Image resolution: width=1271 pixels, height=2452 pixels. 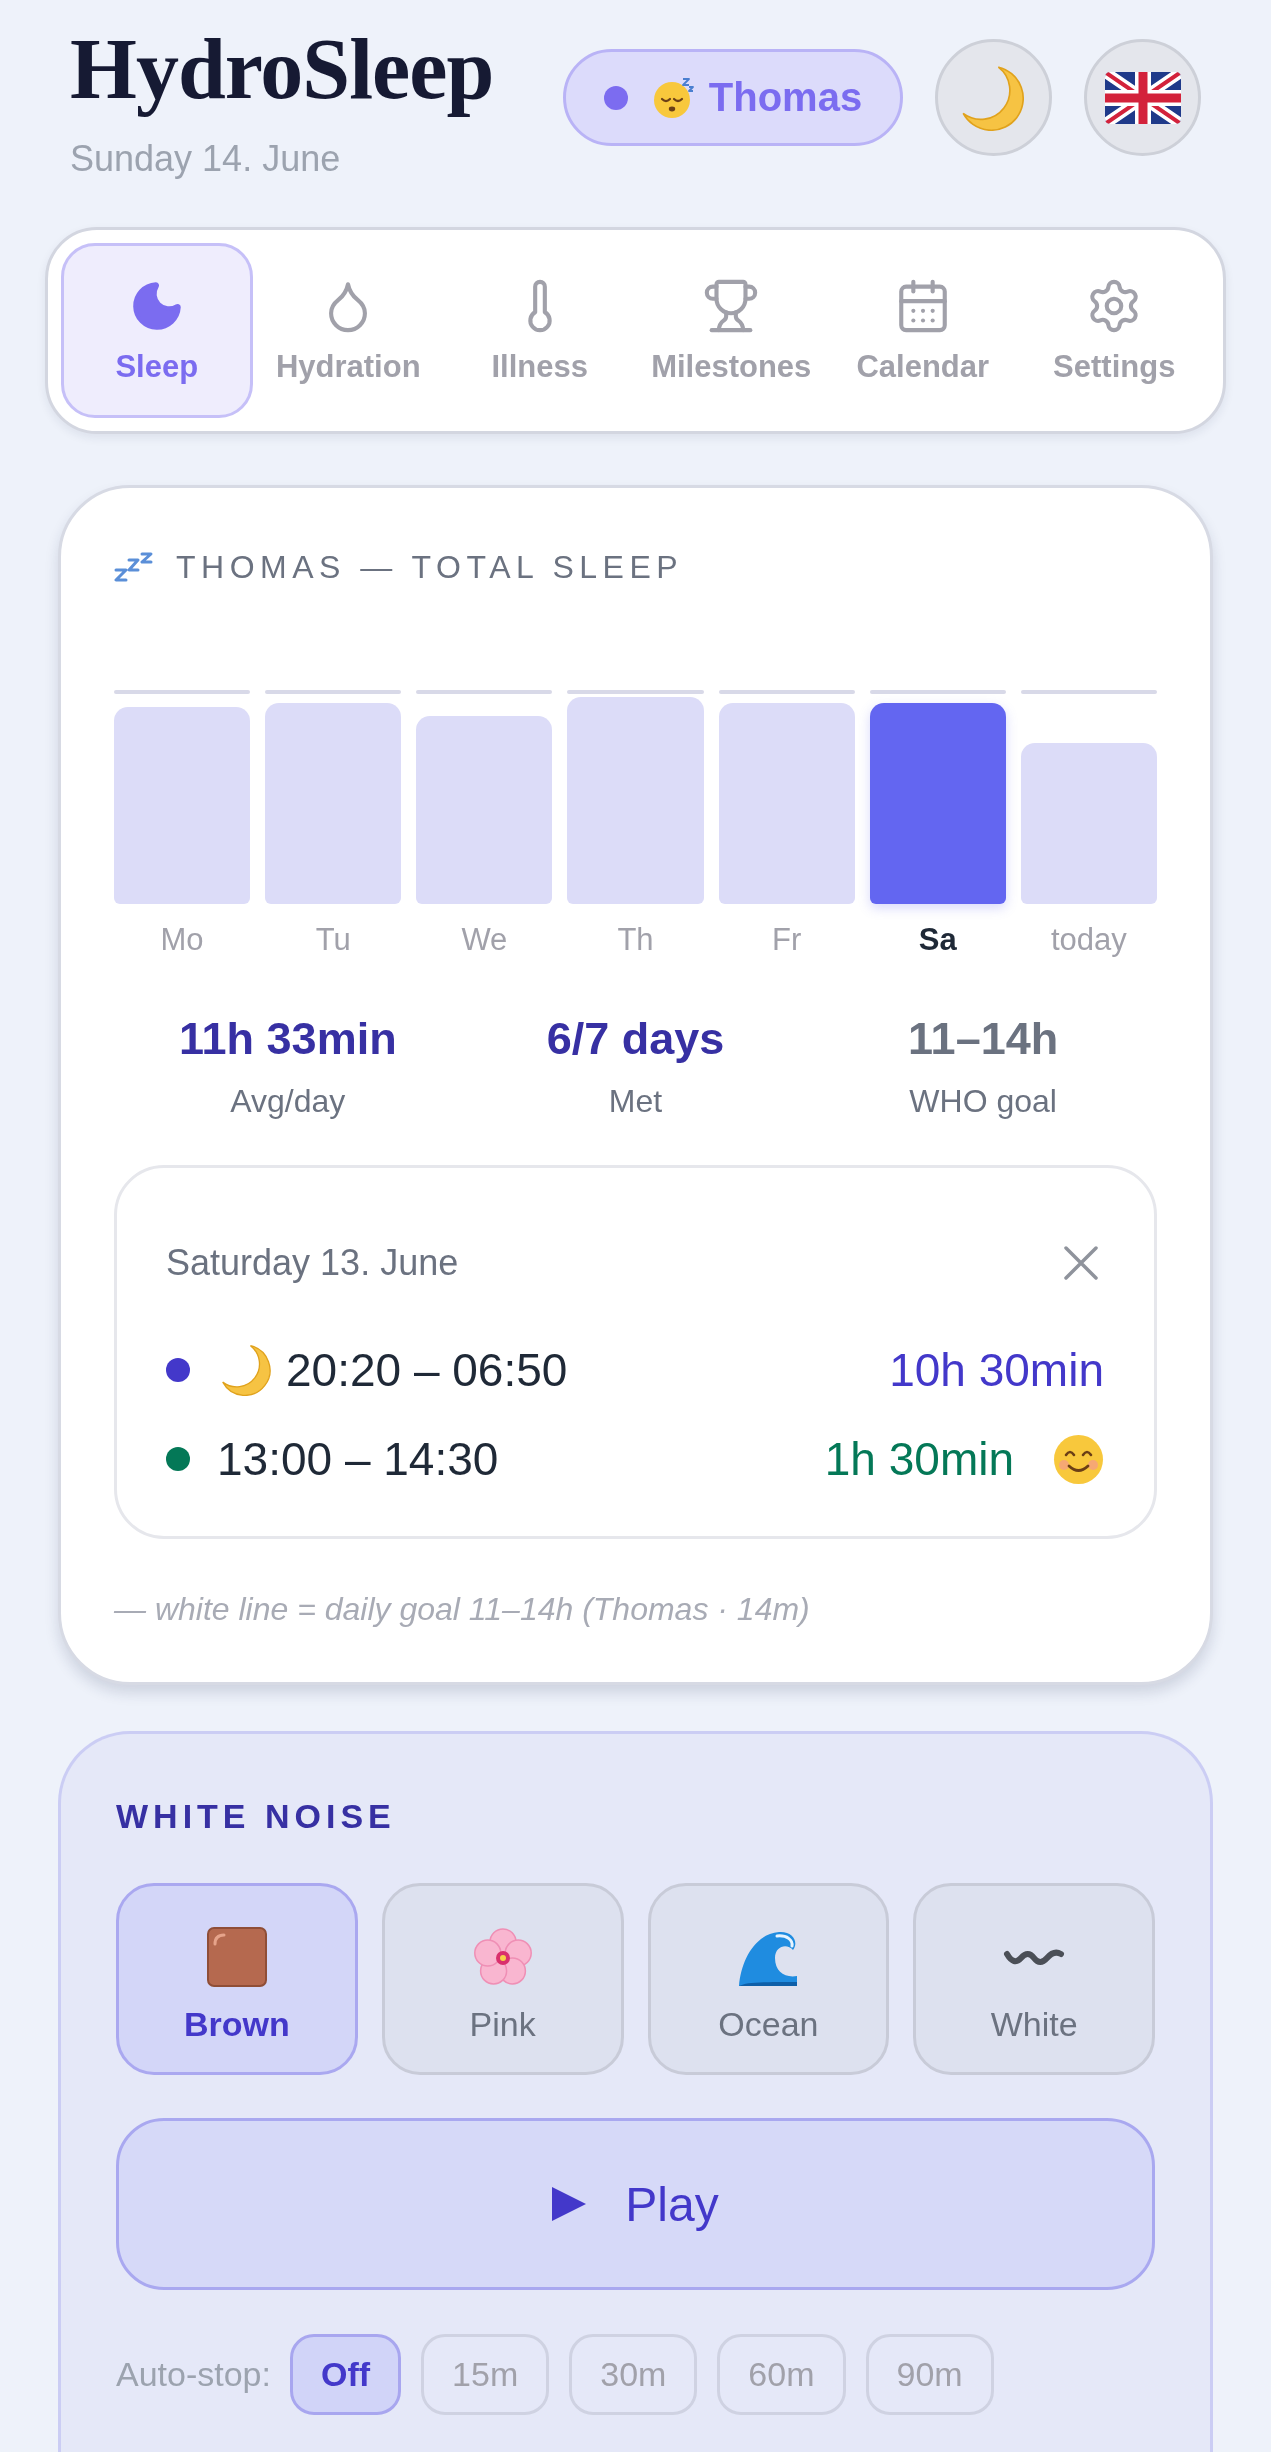 I want to click on detail-title: Saturday 13. June, so click(x=312, y=1262).